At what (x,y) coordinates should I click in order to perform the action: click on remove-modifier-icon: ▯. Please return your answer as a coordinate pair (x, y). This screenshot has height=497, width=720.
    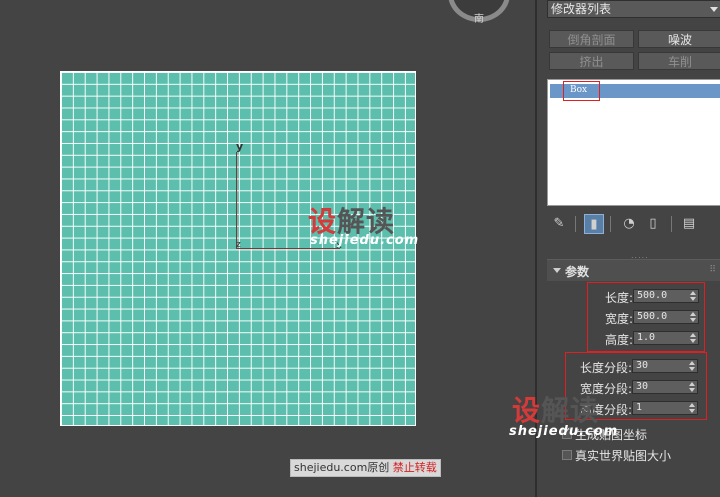
    Looking at the image, I should click on (653, 224).